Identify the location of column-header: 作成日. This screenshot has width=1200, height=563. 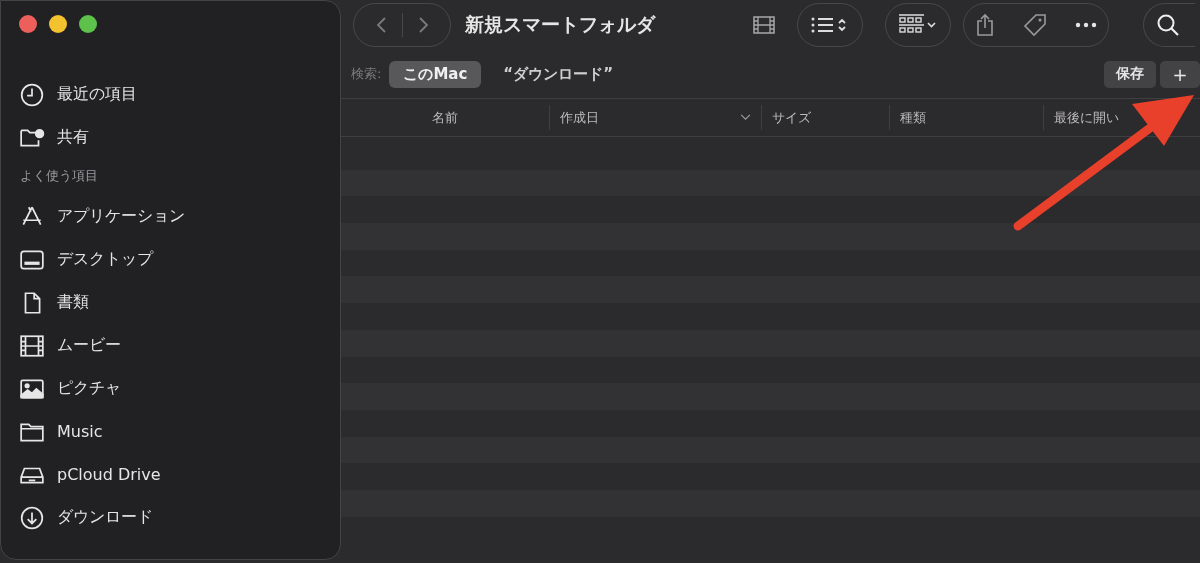
(655, 117).